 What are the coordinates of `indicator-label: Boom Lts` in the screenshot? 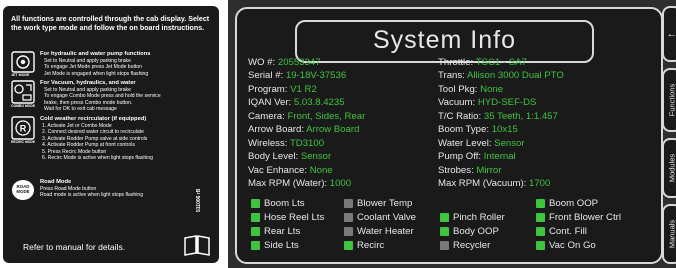 It's located at (284, 203).